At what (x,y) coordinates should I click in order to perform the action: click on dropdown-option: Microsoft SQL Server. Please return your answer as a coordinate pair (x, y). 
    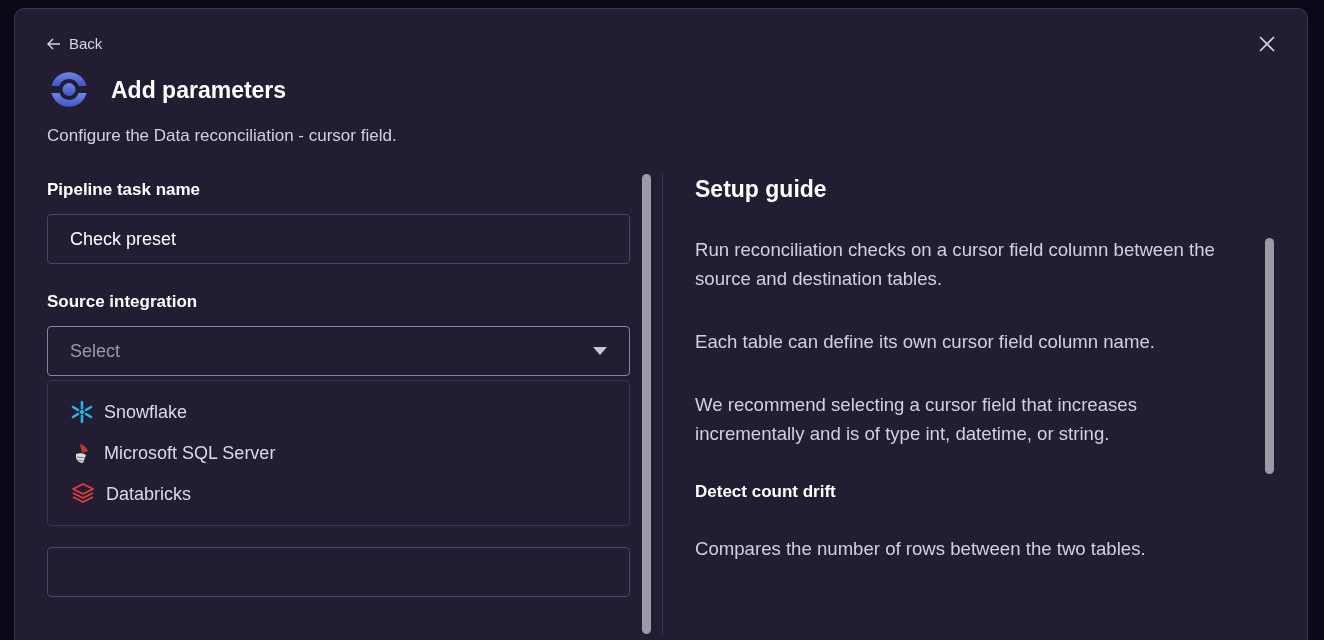
    Looking at the image, I should click on (338, 453).